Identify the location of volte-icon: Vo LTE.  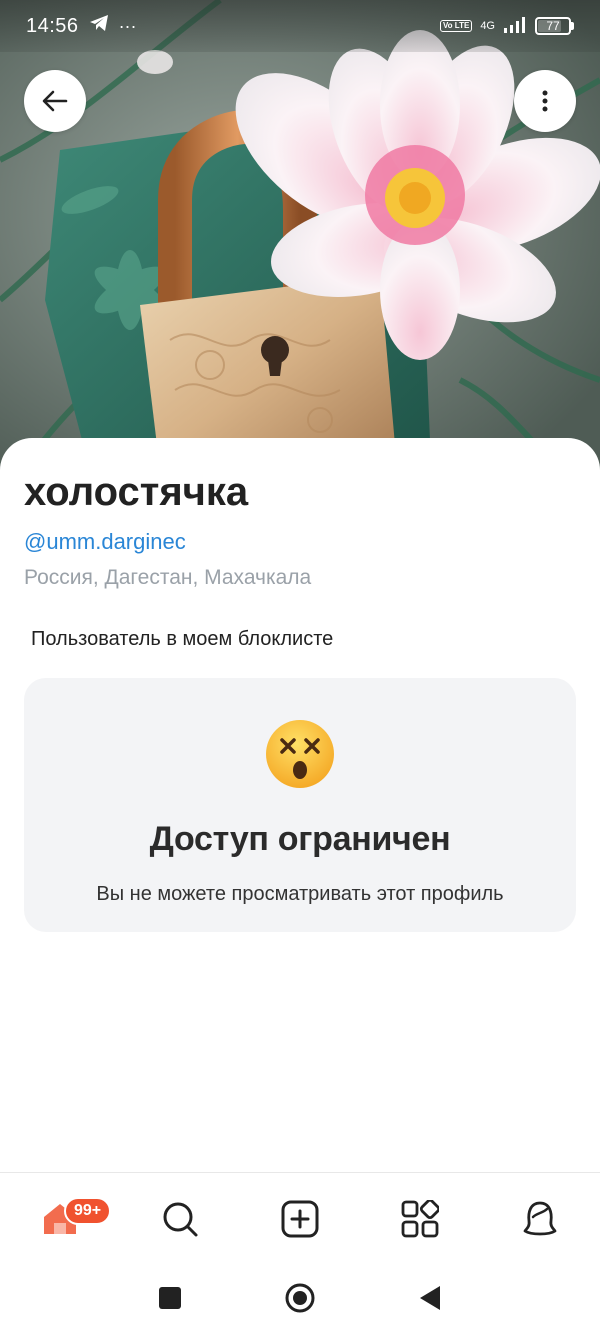
(456, 26).